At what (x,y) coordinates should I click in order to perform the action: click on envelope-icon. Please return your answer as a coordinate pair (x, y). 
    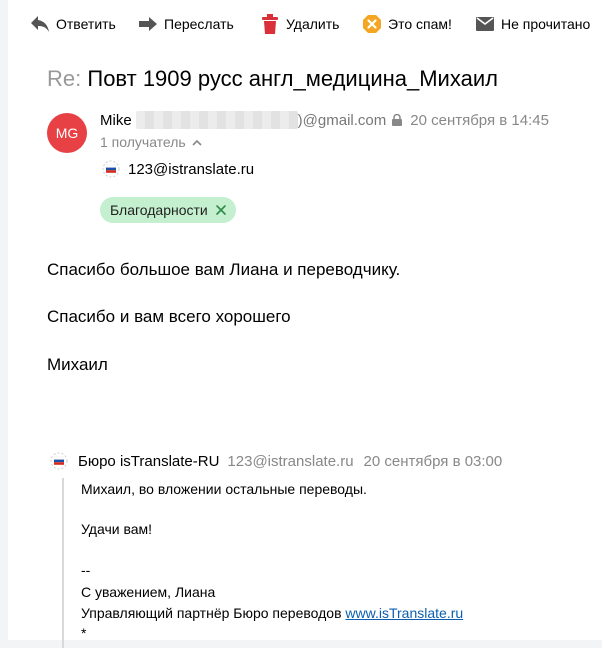
    Looking at the image, I should click on (485, 24).